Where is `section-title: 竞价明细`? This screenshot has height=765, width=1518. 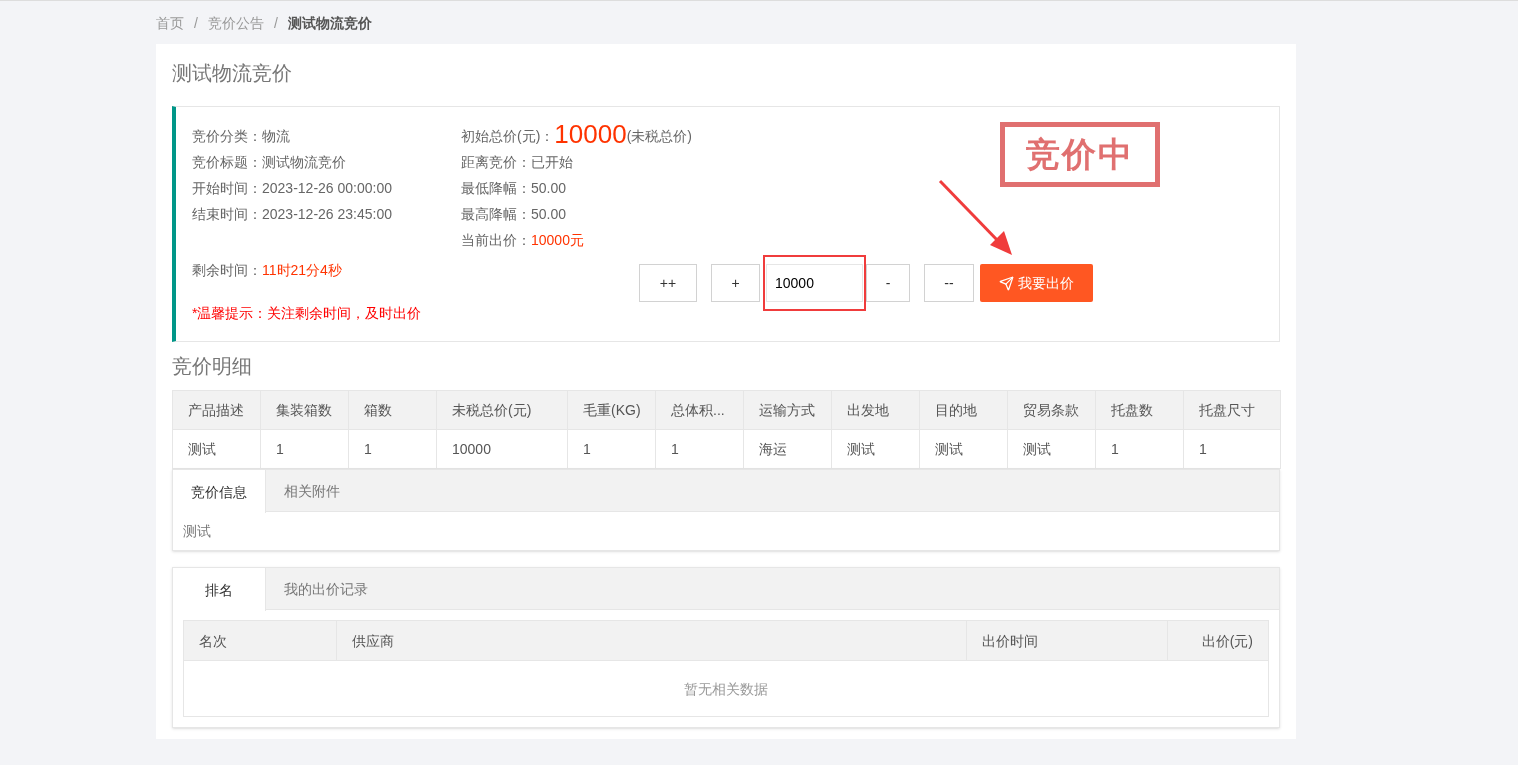
section-title: 竞价明细 is located at coordinates (212, 366).